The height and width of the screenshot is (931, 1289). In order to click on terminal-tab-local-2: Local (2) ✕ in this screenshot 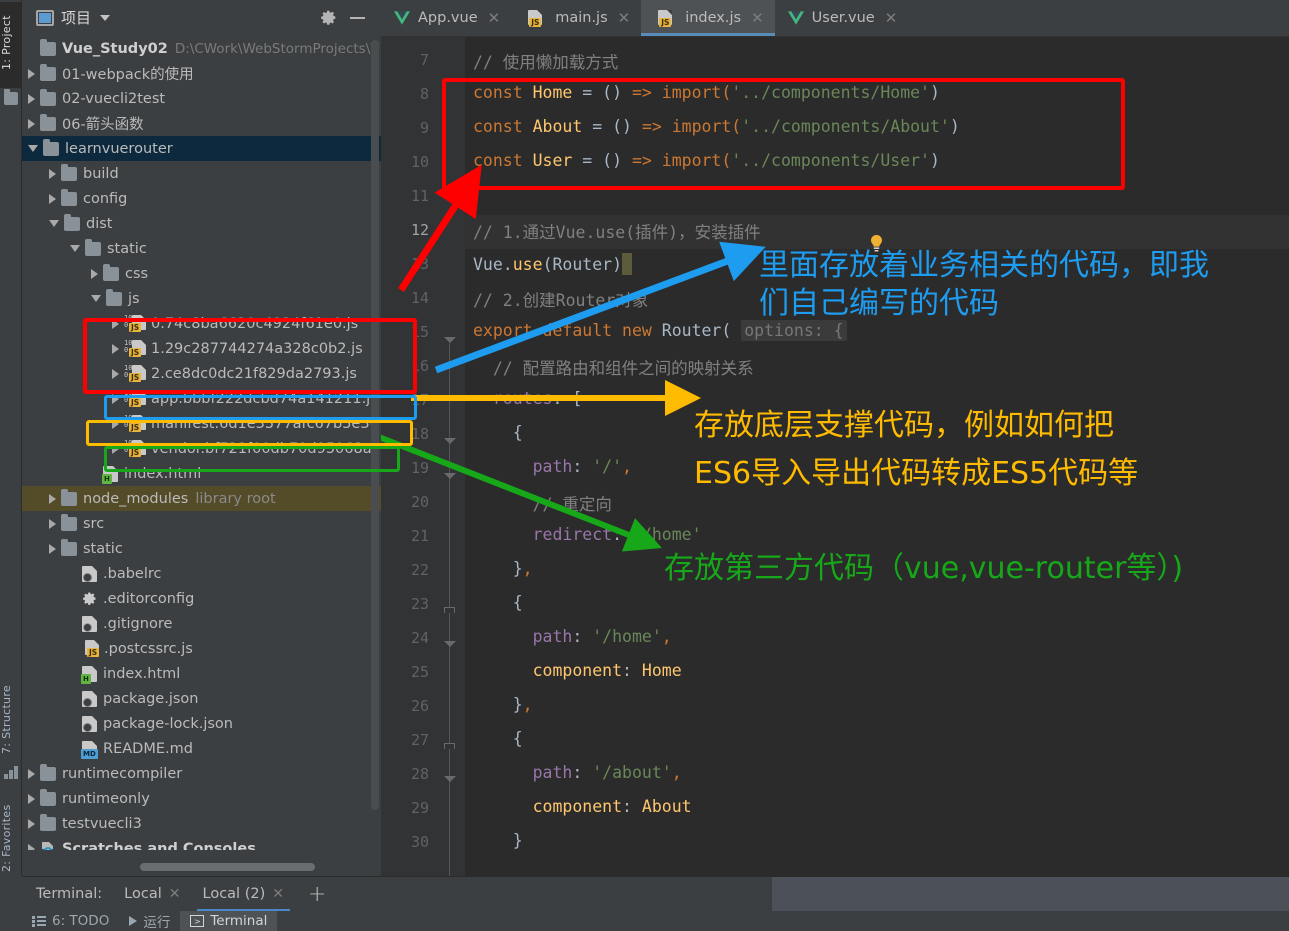, I will do `click(243, 894)`.